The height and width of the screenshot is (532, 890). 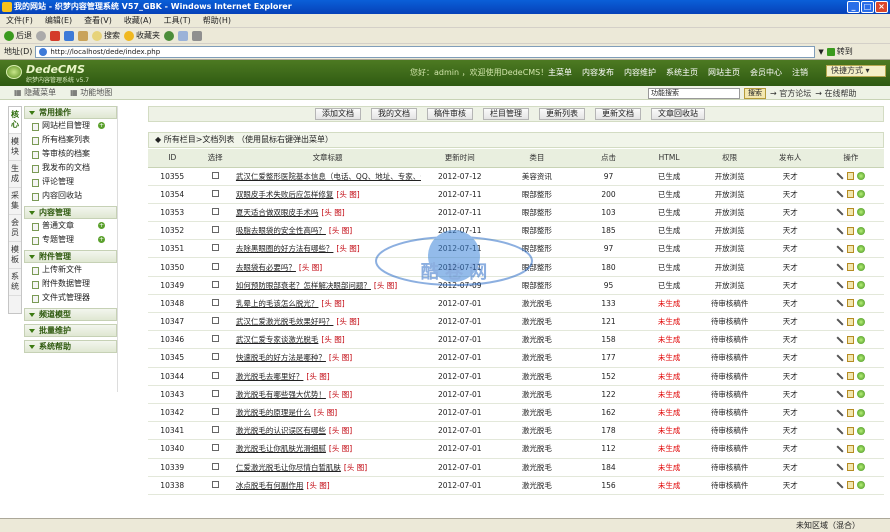 I want to click on menu-edit: 编辑(E), so click(x=58, y=20).